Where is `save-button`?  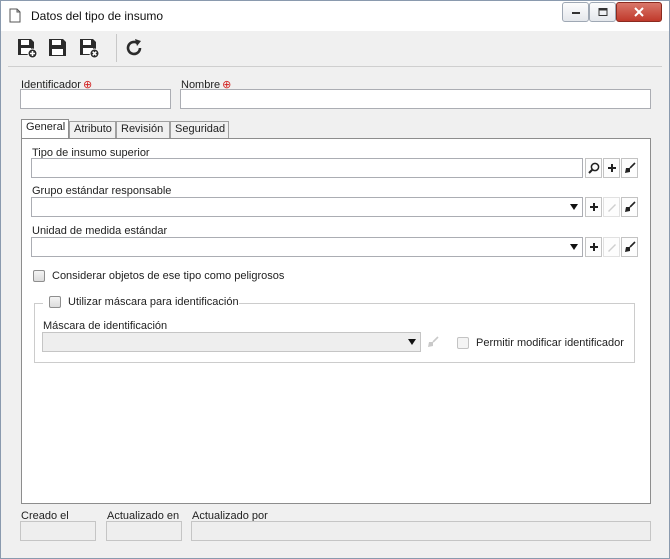
save-button is located at coordinates (58, 48).